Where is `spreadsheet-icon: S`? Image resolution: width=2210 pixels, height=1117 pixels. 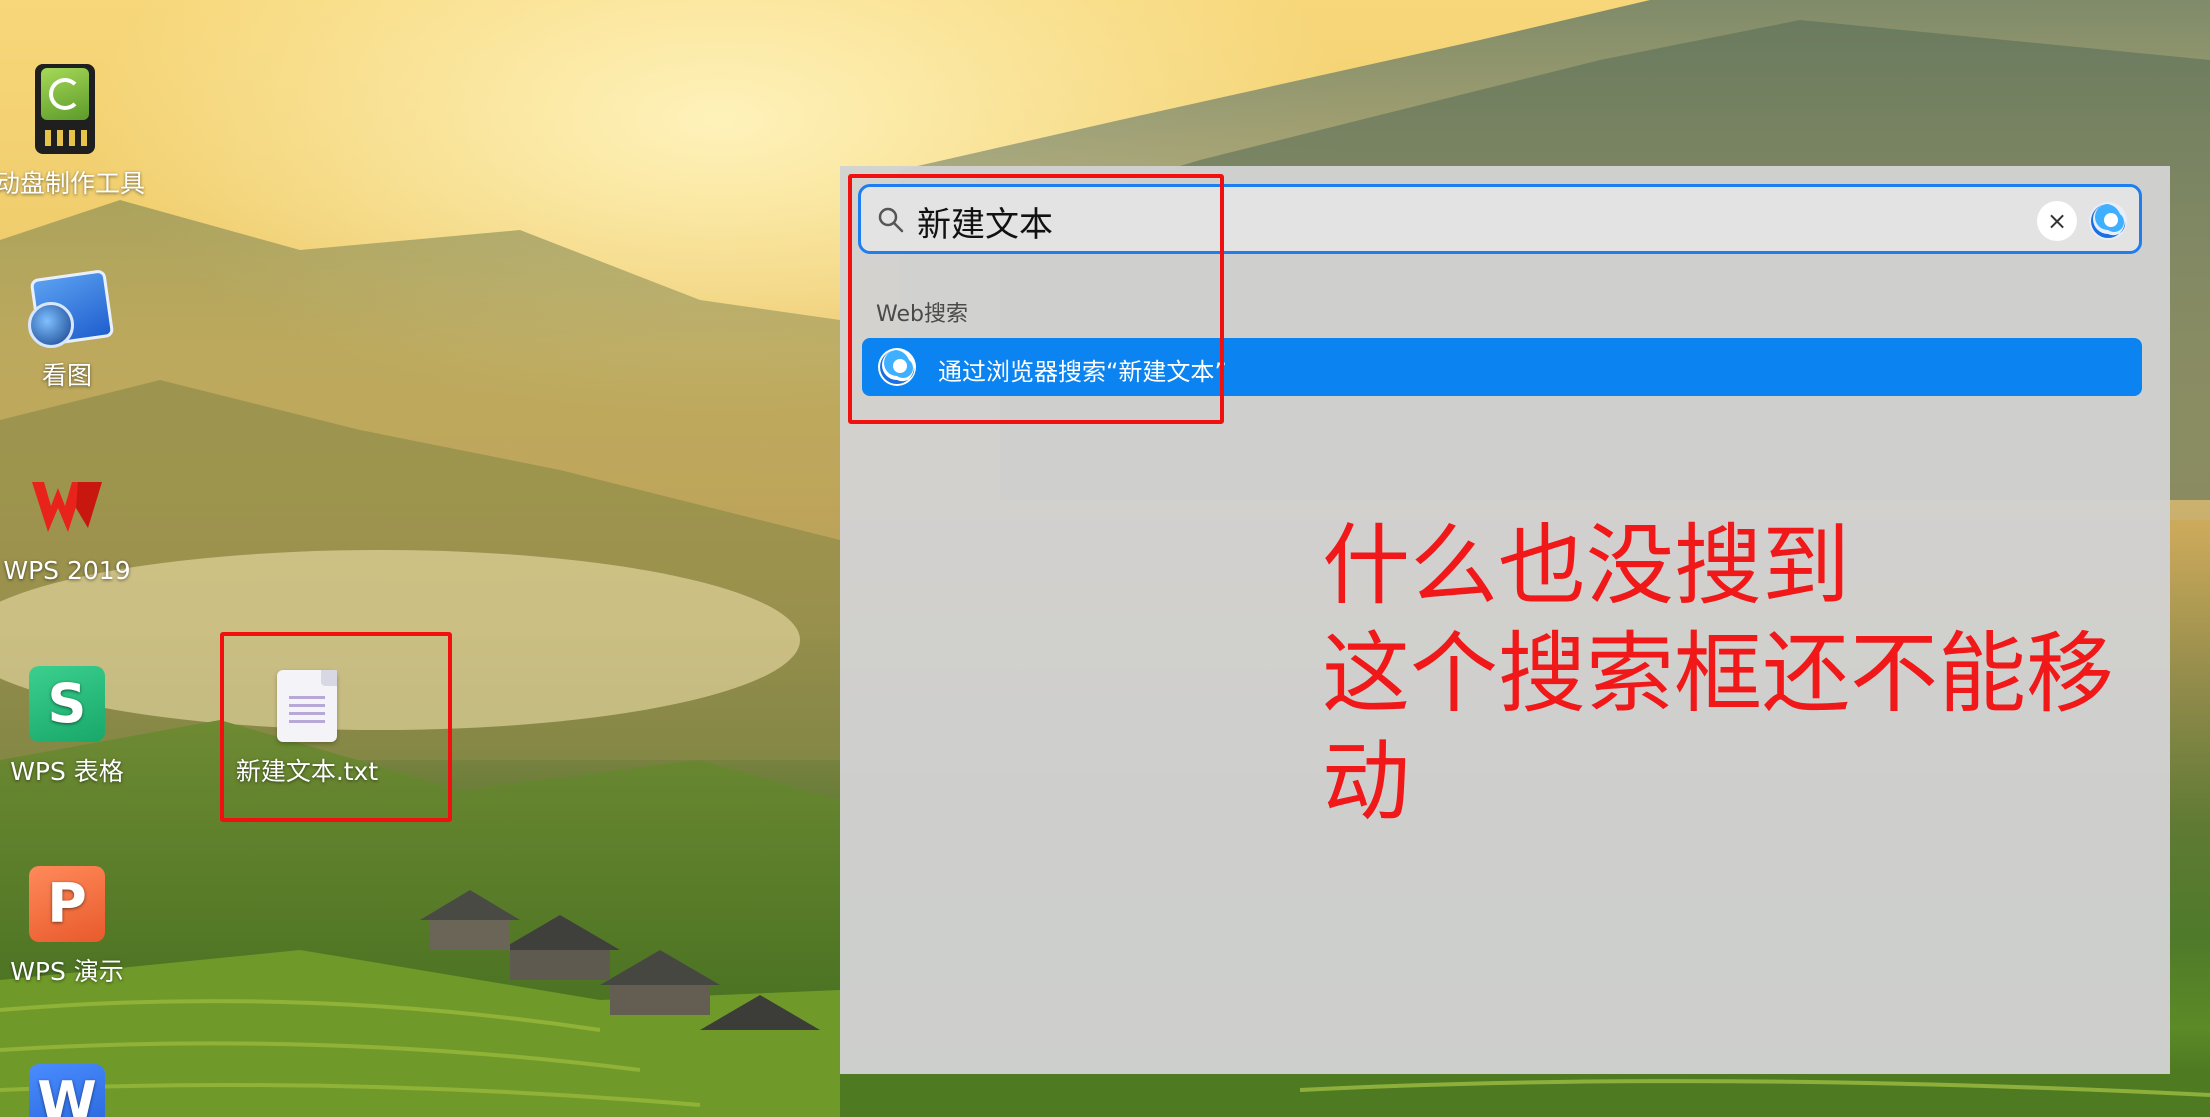 spreadsheet-icon: S is located at coordinates (67, 704).